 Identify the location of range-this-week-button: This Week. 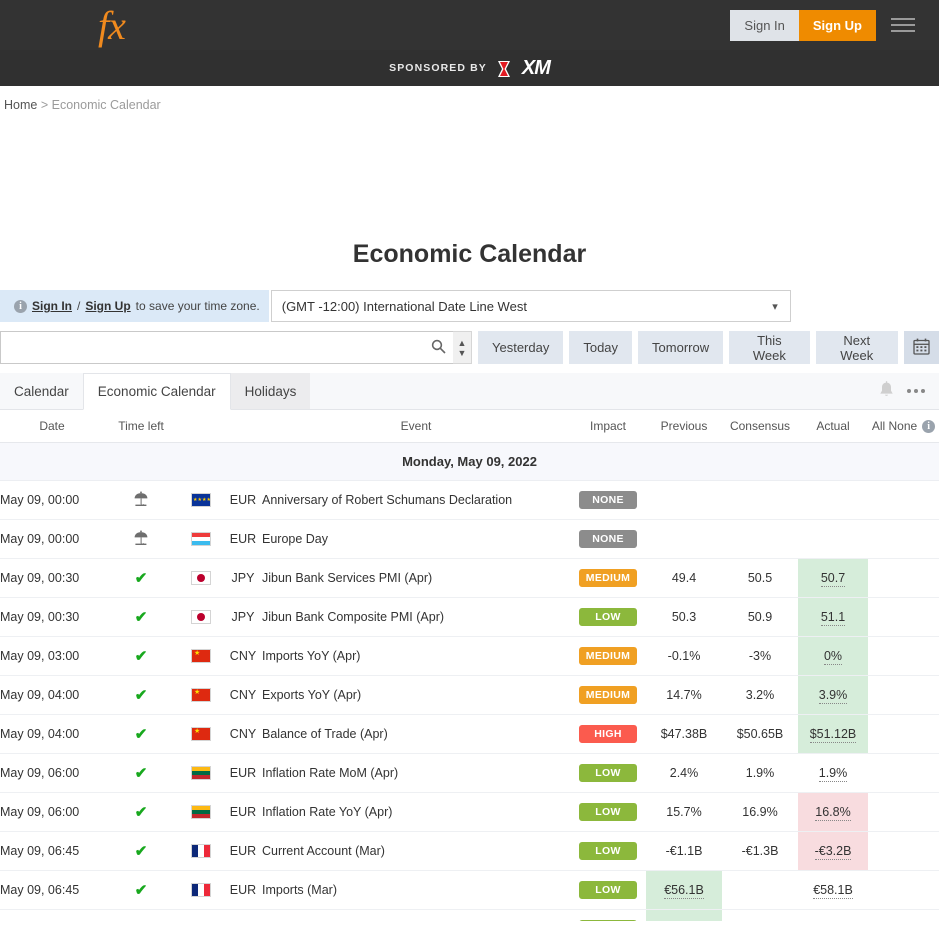
(769, 347).